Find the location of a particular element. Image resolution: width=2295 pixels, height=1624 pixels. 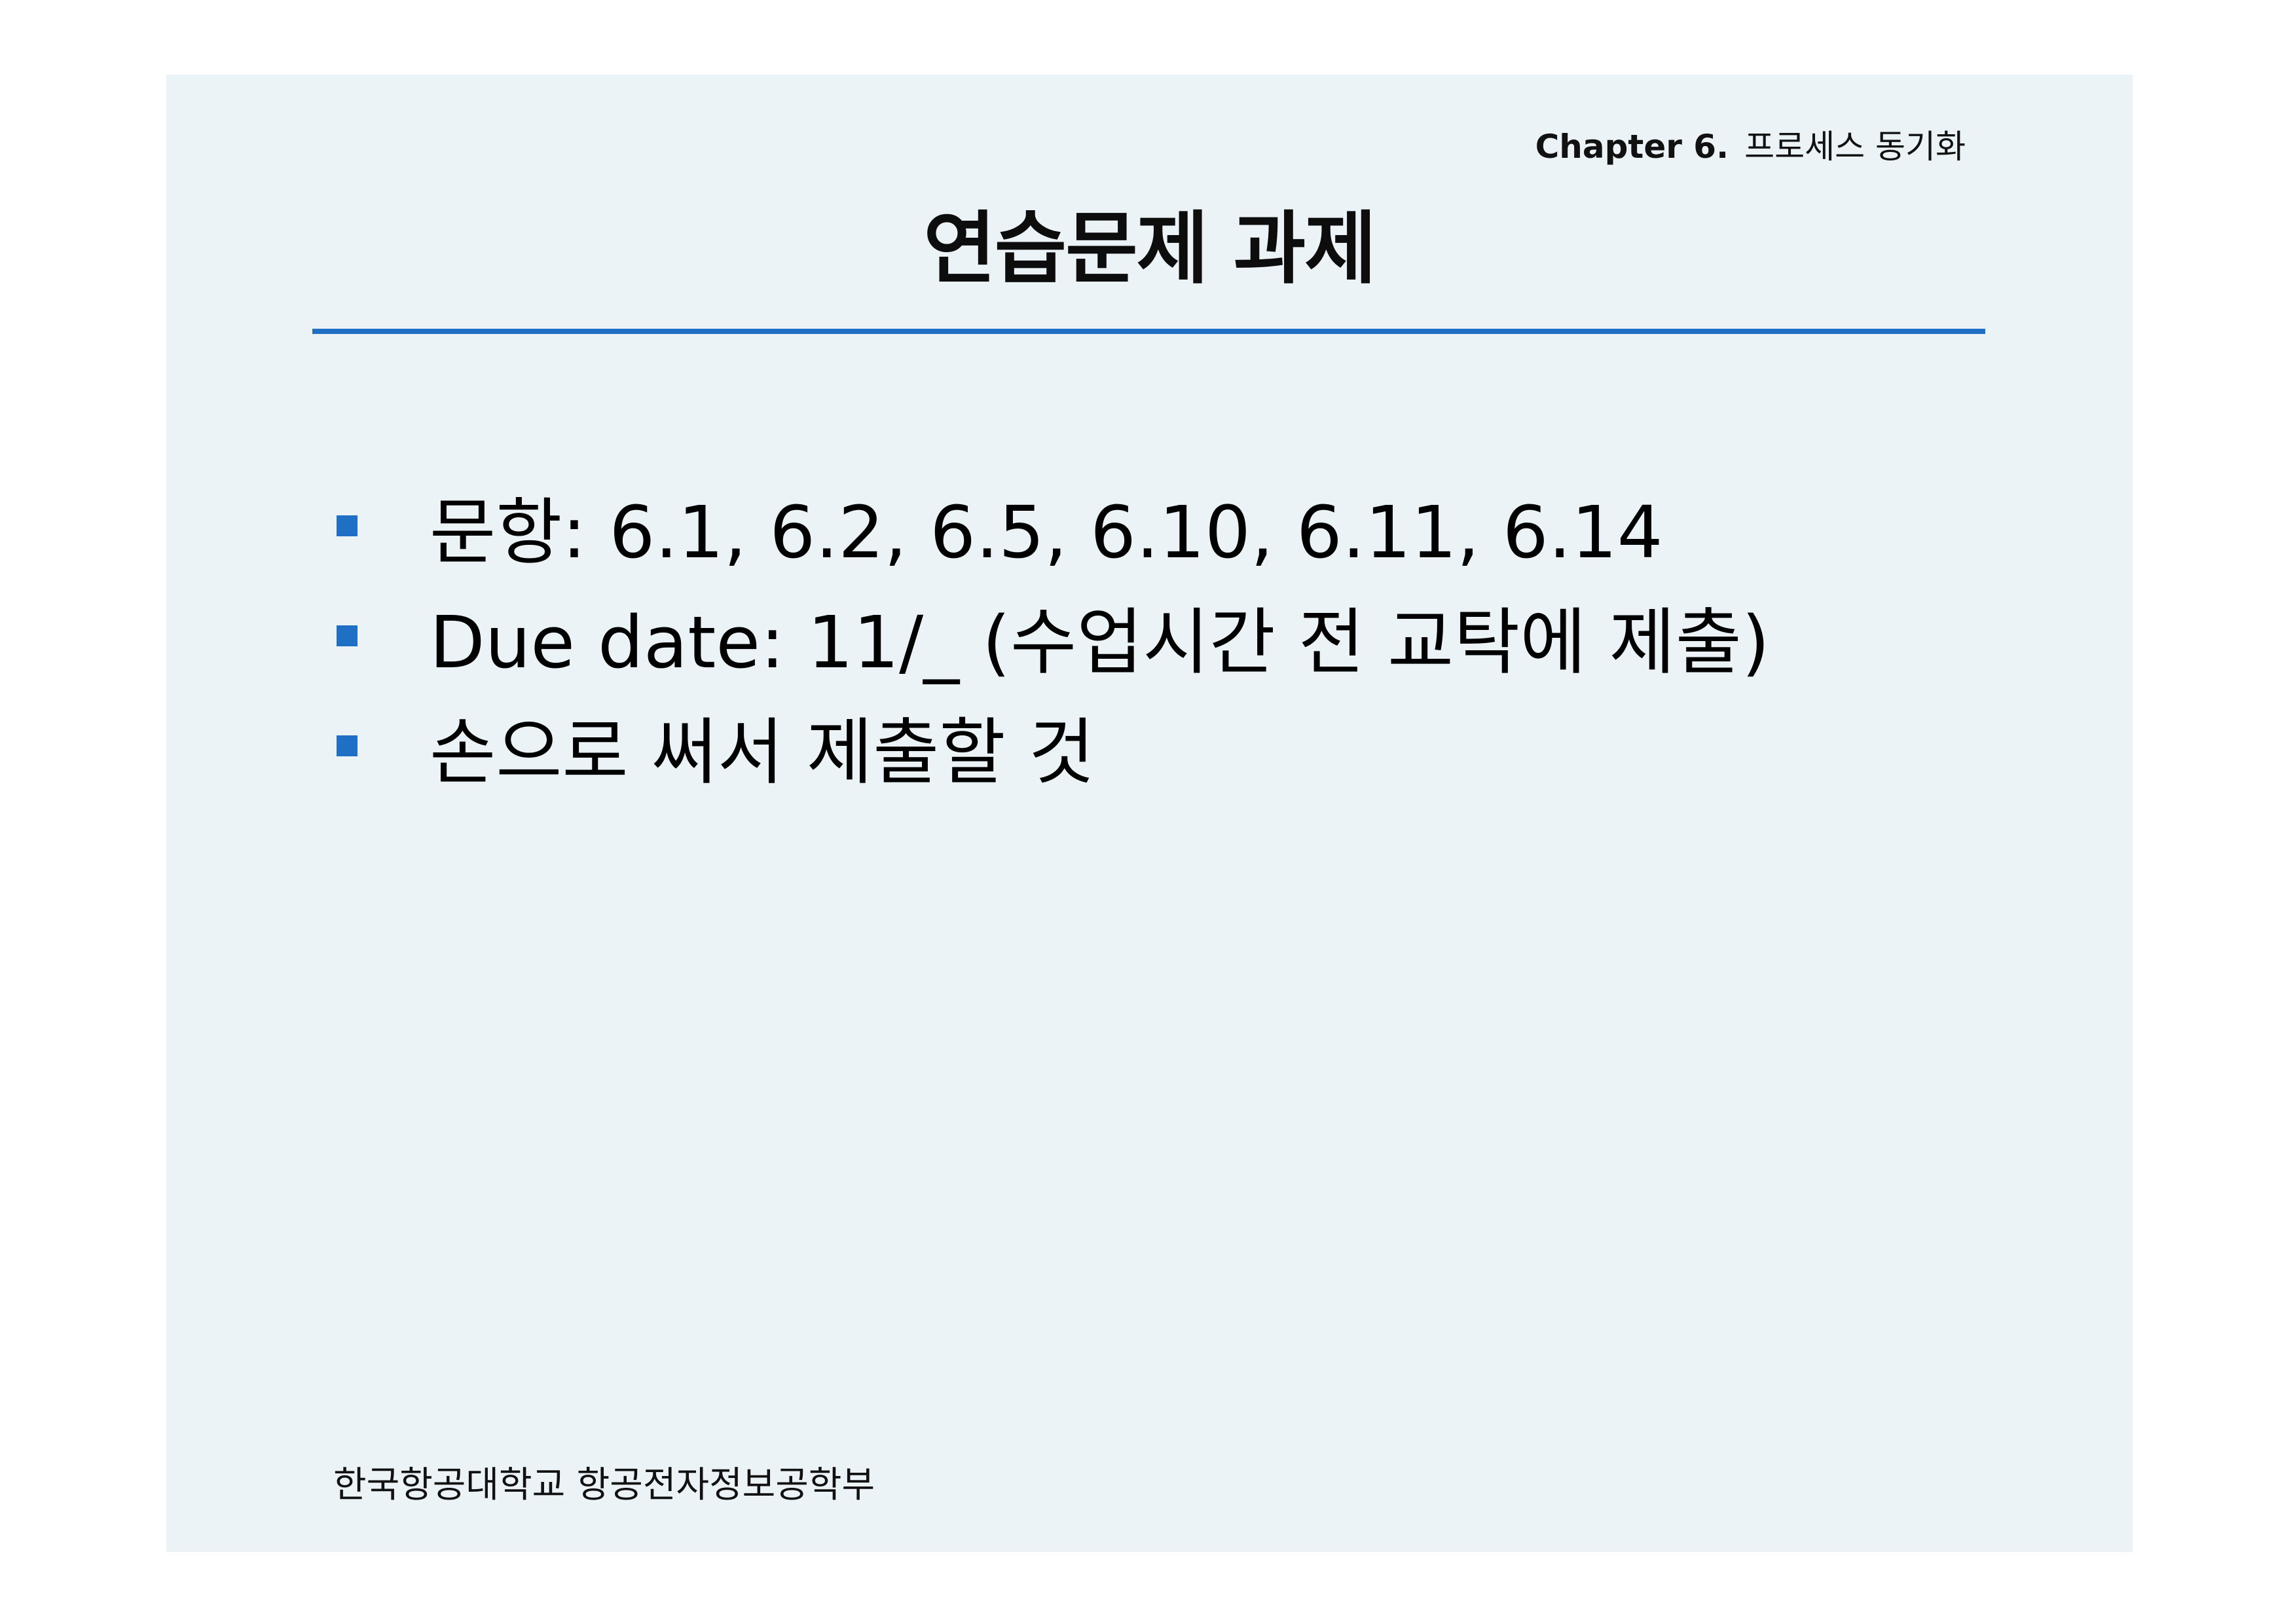

chapter-header: Chapter 6. 프로세스 동기화 is located at coordinates (1750, 146).